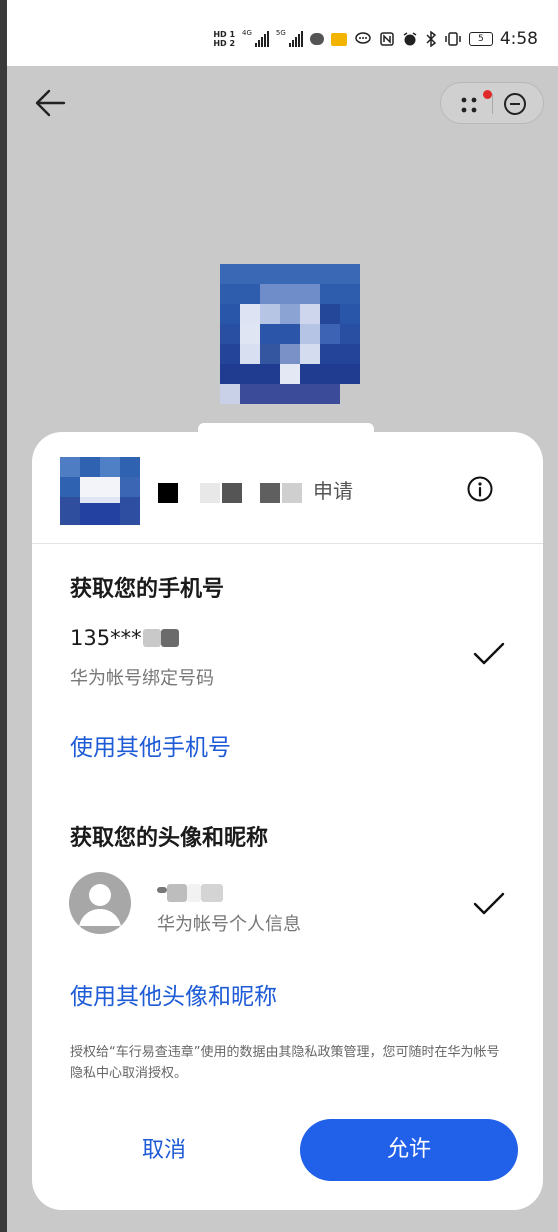 This screenshot has width=558, height=1232. What do you see at coordinates (169, 838) in the screenshot?
I see `profile-section-title: 获取您的头像和昵称` at bounding box center [169, 838].